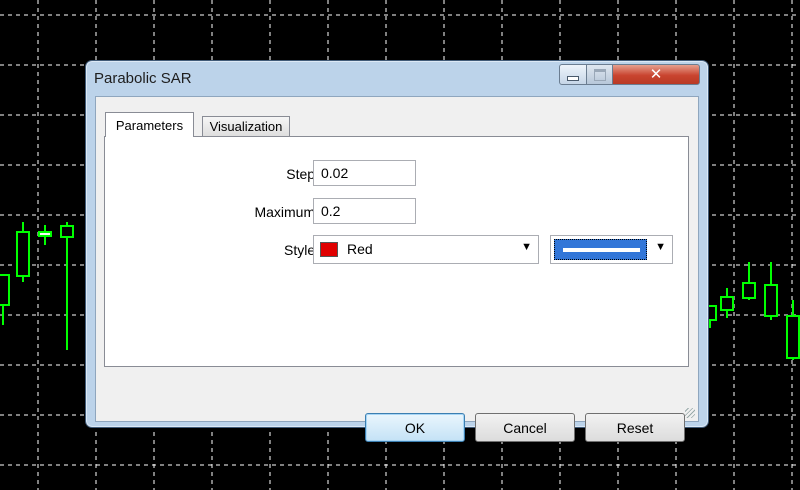 The width and height of the screenshot is (800, 490). I want to click on line-style-preview, so click(600, 249).